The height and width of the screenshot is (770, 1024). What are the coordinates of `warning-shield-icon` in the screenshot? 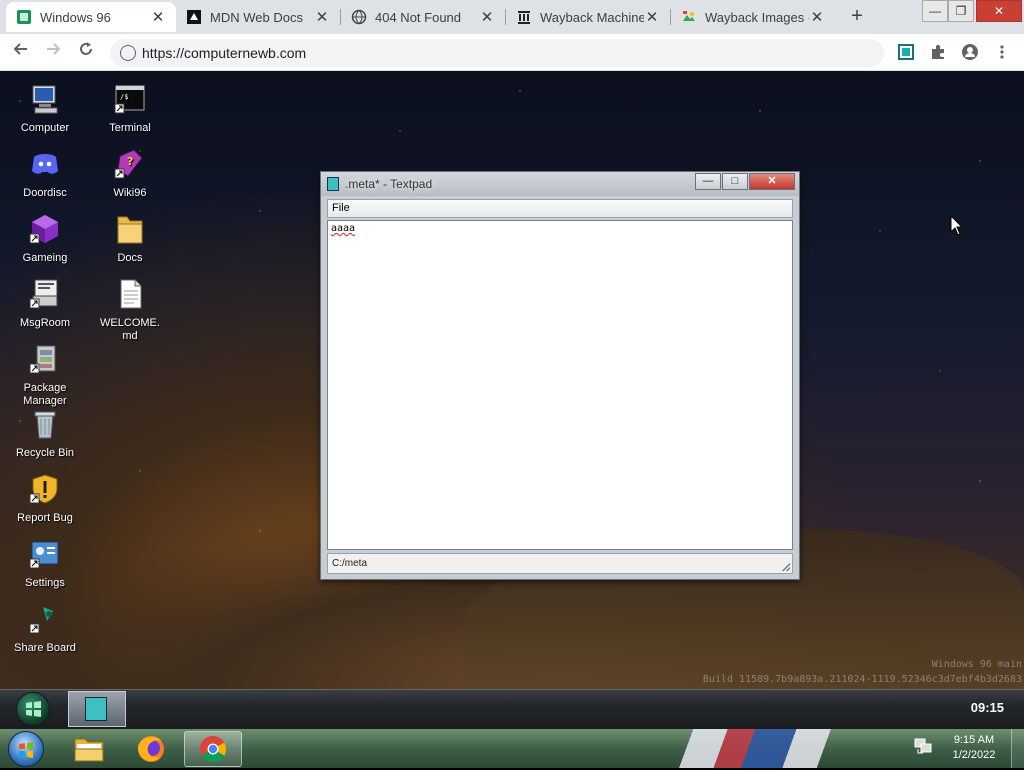 It's located at (43, 489).